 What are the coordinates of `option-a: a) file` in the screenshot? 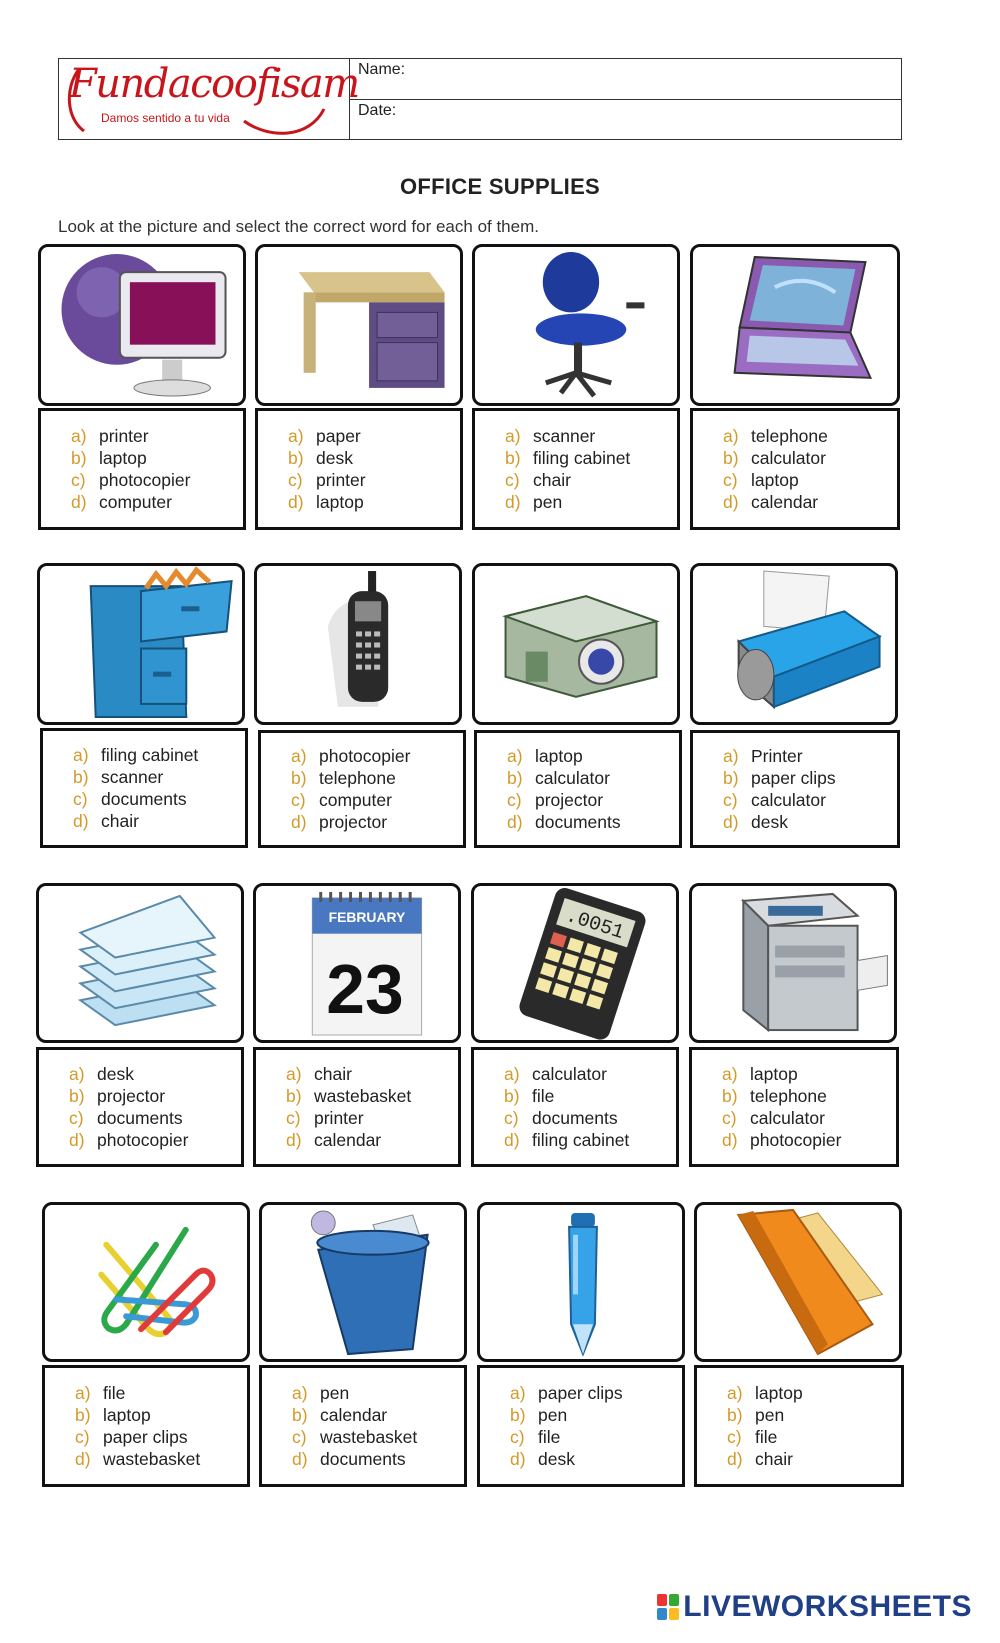 It's located at (161, 1393).